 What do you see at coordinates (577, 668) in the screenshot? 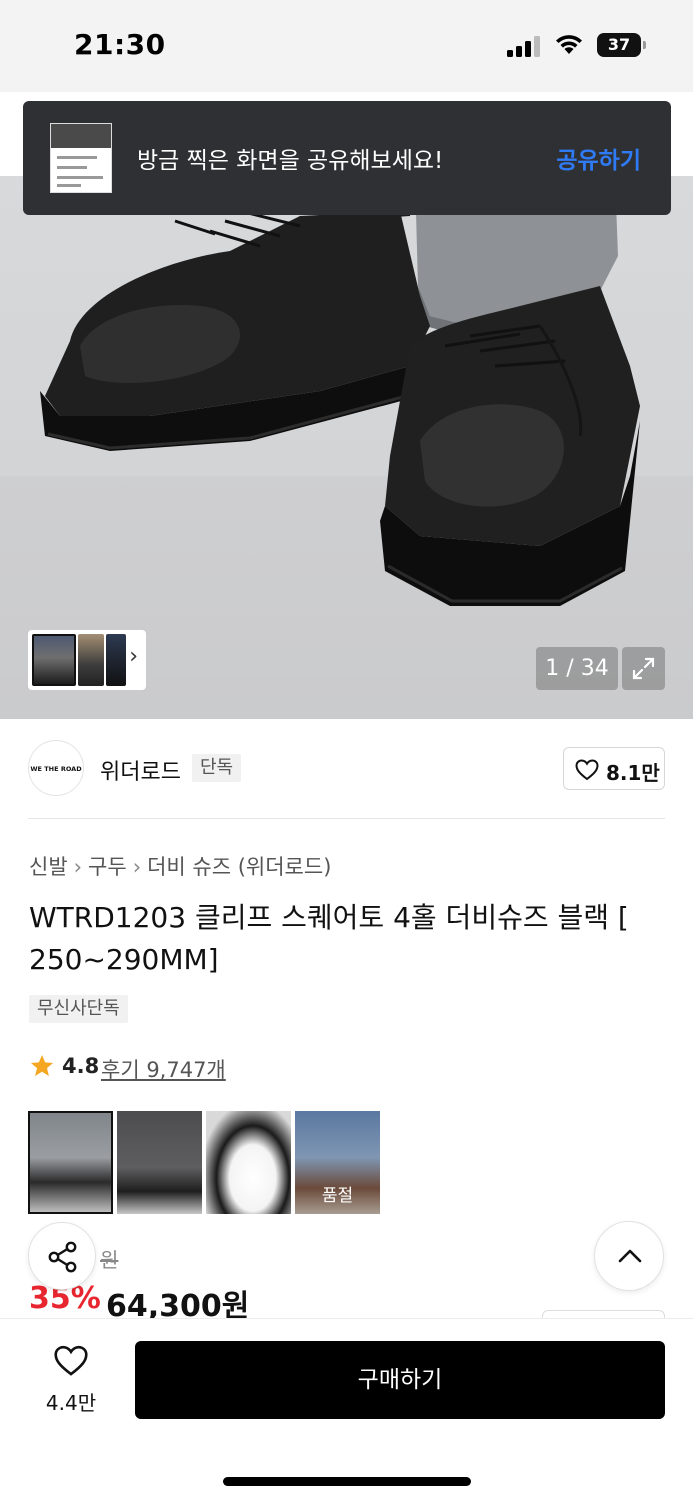
I see `image-counter: 1 / 34` at bounding box center [577, 668].